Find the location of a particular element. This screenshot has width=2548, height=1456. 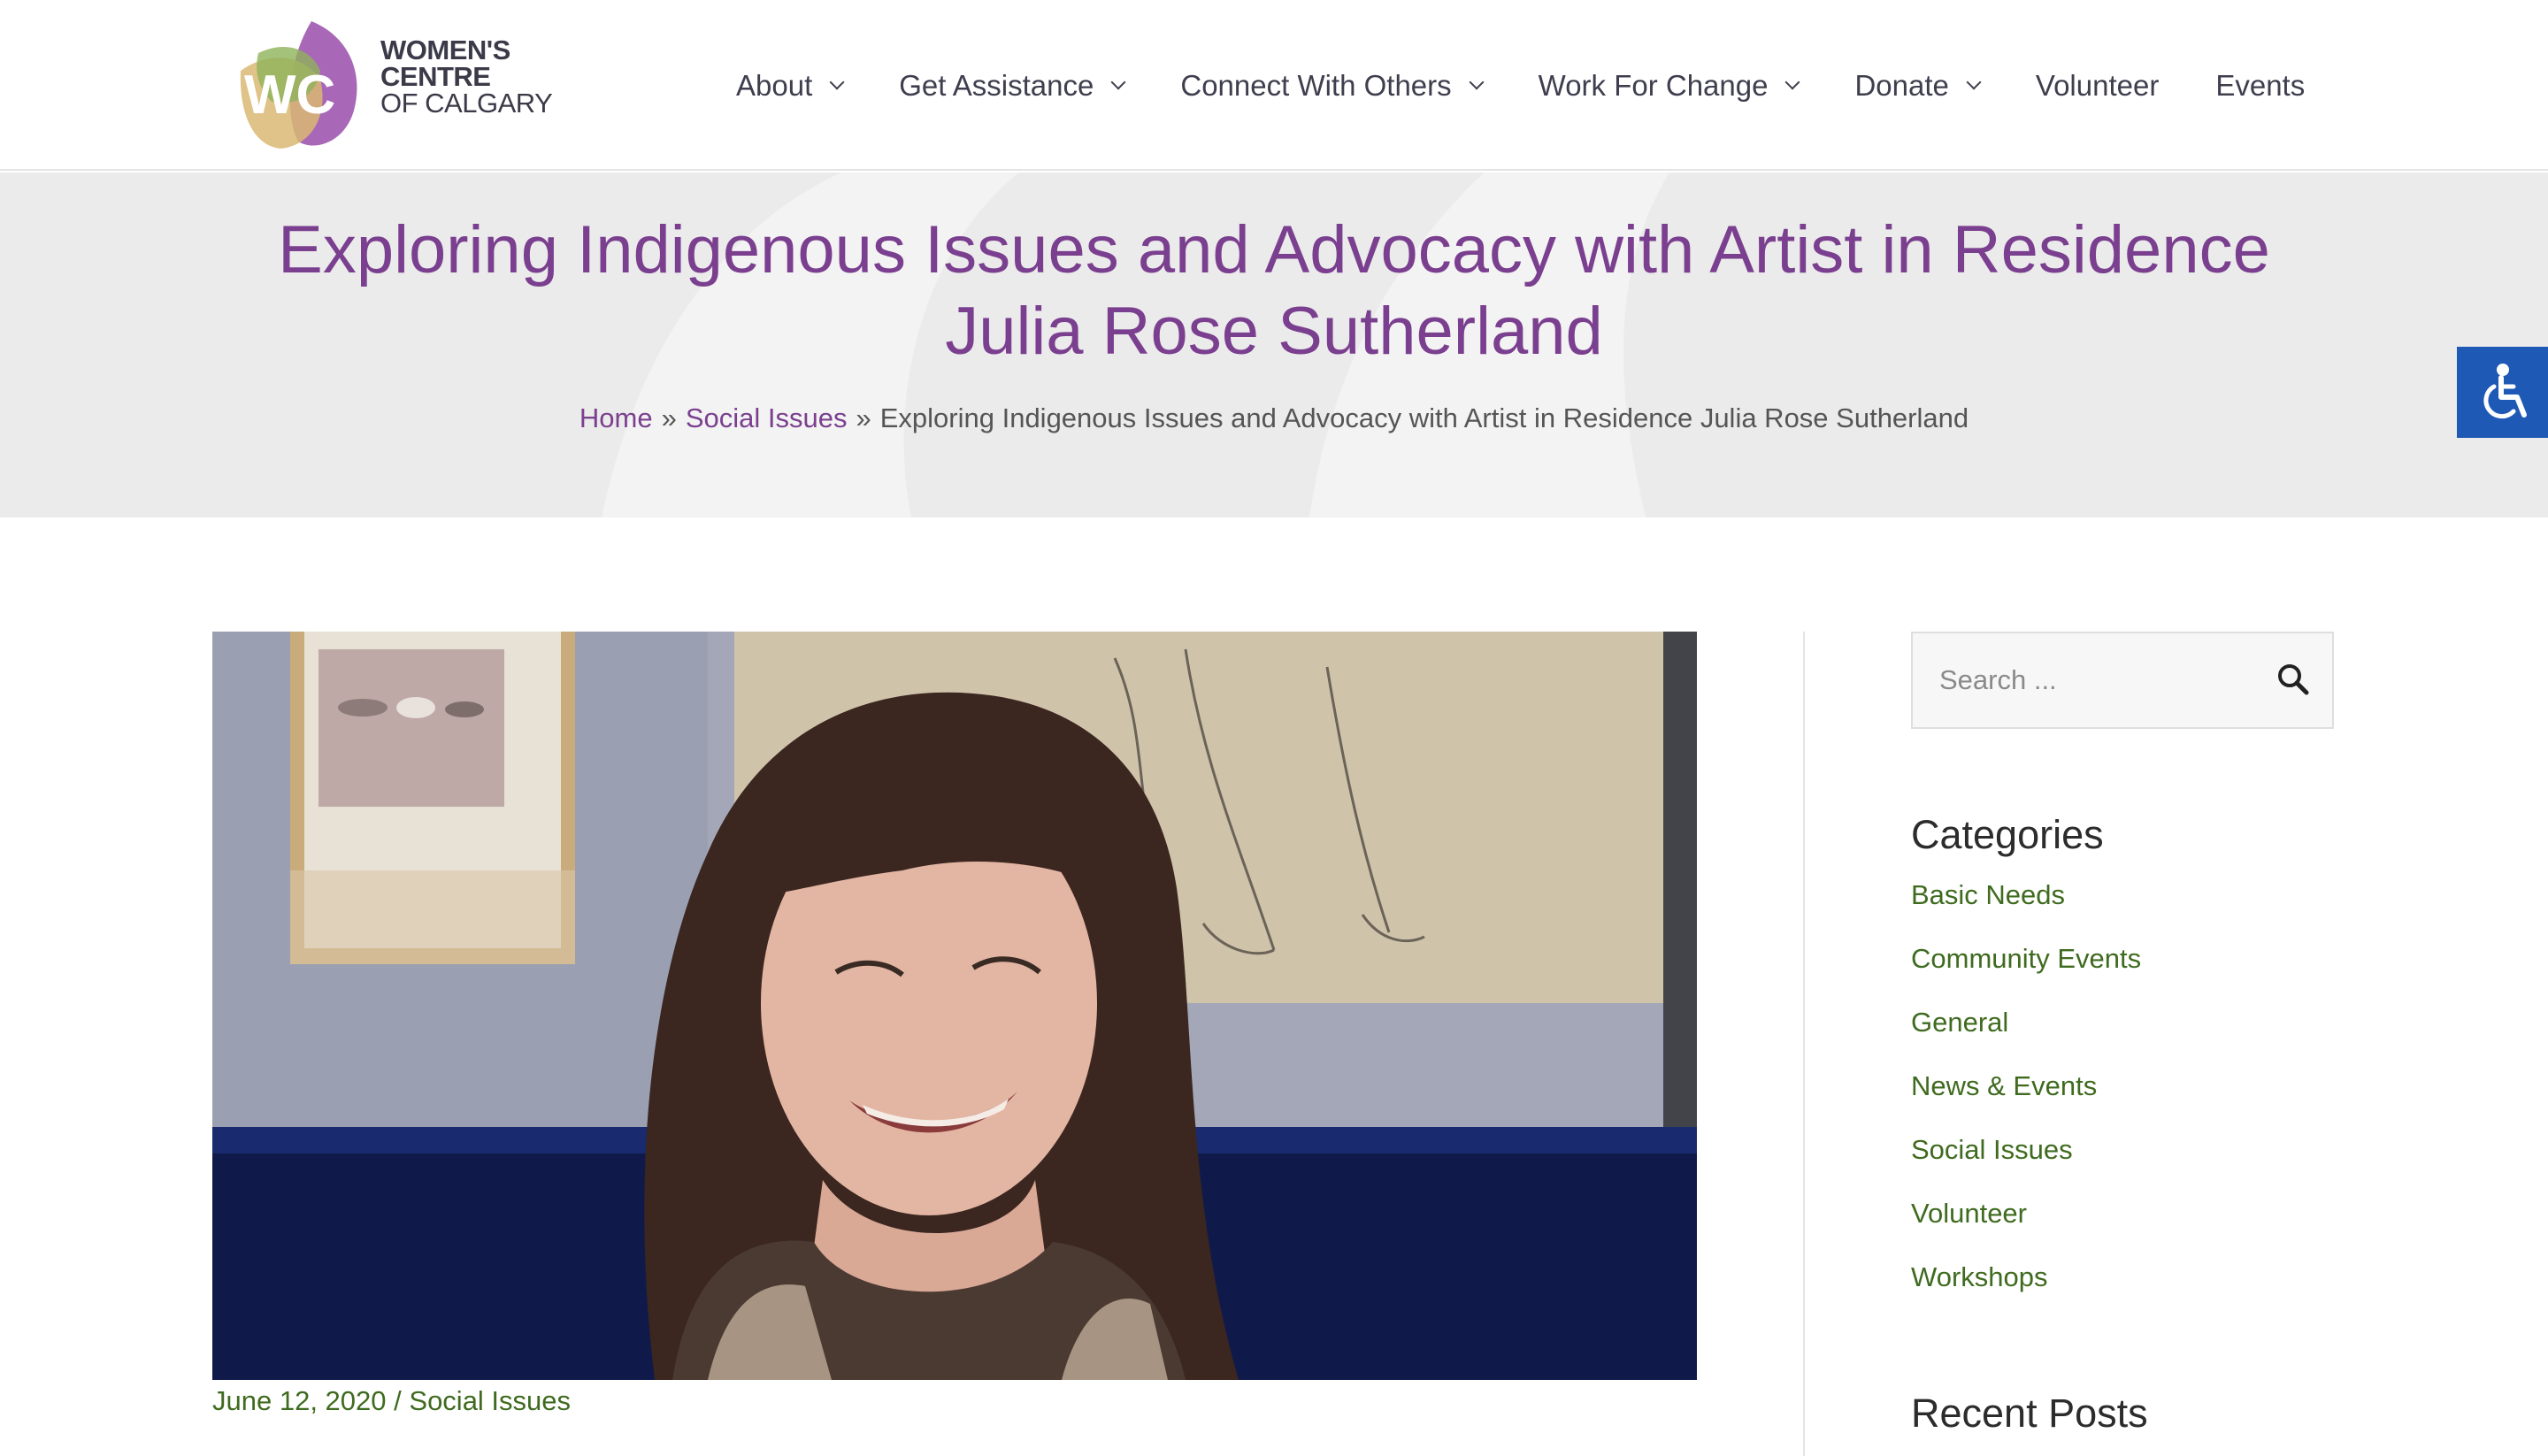

logo-line-2: CENTRE is located at coordinates (436, 76).